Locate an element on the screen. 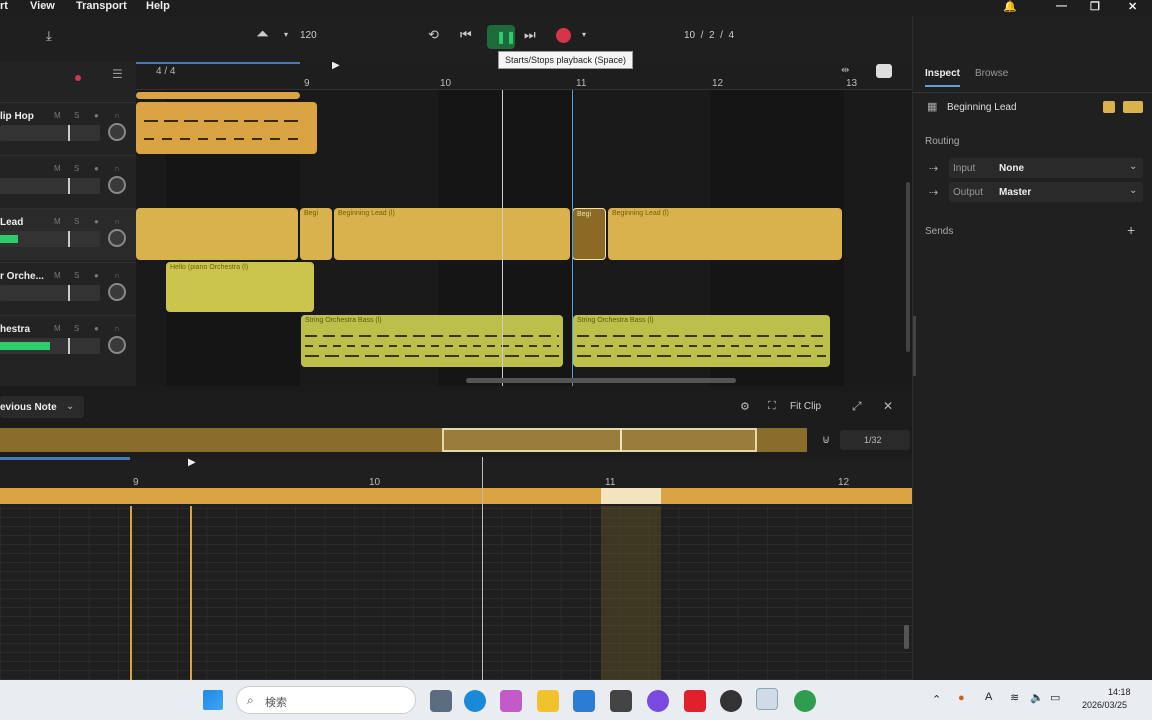  input-select: Input None ⌄ is located at coordinates (1046, 168).